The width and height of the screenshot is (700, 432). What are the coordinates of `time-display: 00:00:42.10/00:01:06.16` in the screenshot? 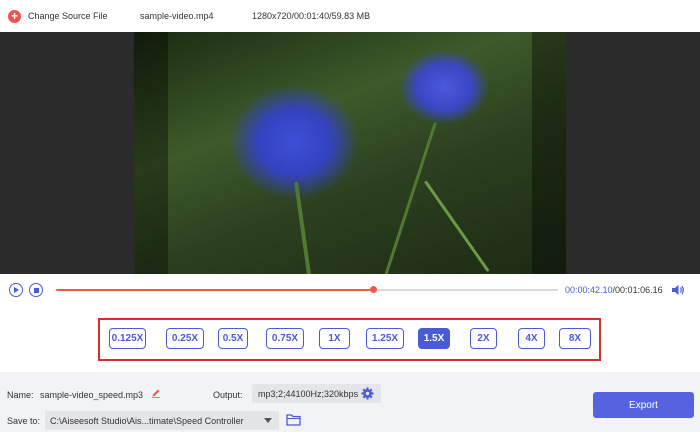 It's located at (614, 290).